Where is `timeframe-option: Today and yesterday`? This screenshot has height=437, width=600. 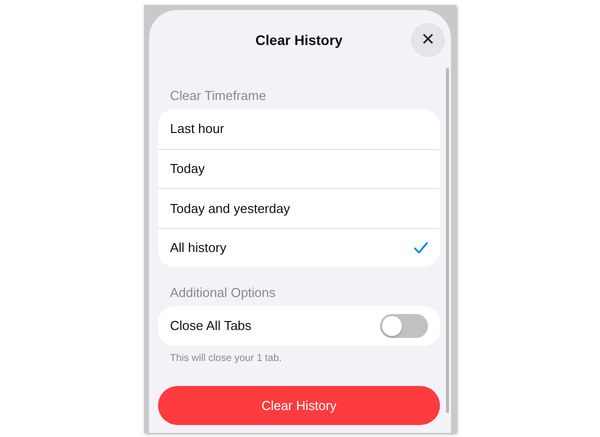
timeframe-option: Today and yesterday is located at coordinates (299, 208).